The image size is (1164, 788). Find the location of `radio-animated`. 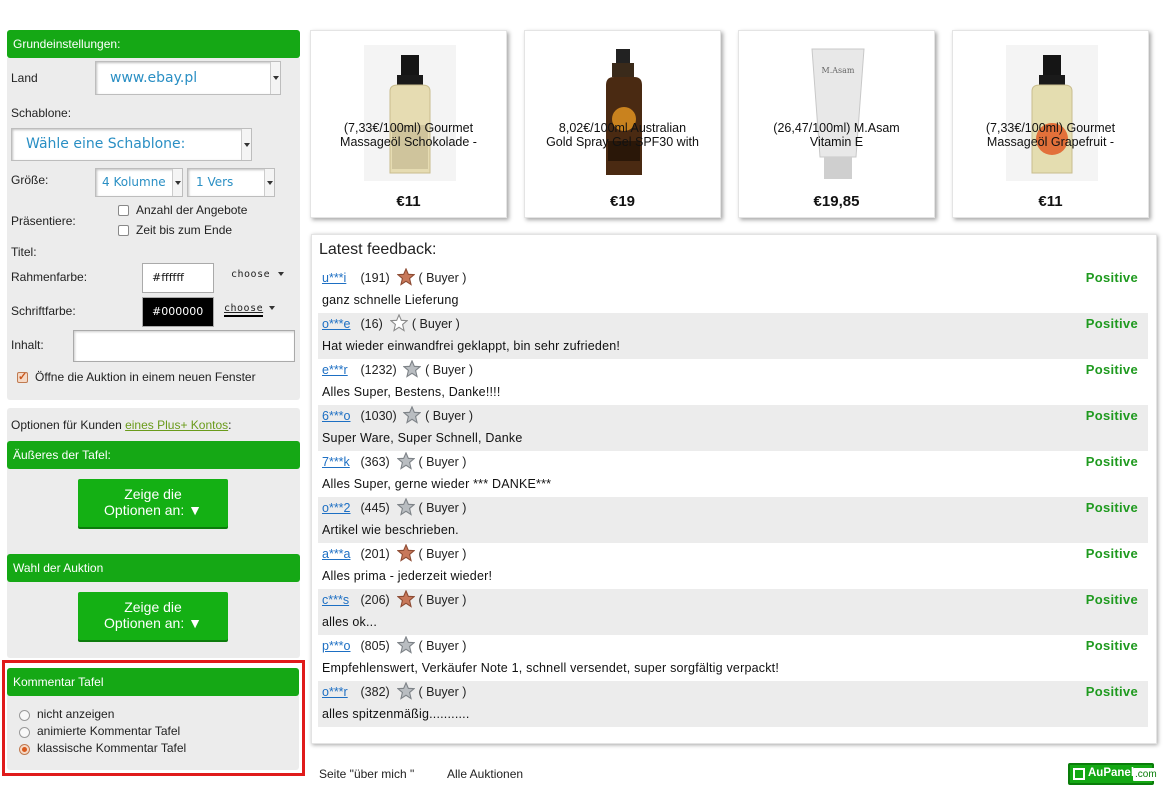

radio-animated is located at coordinates (24, 732).